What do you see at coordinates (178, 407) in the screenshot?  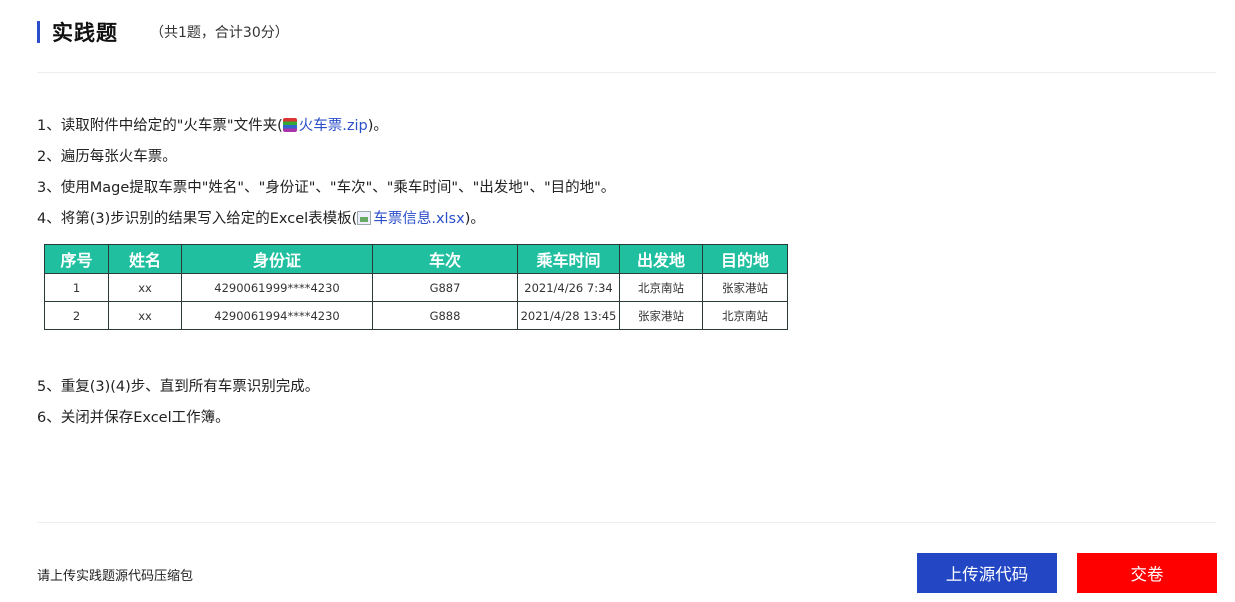 I see `instructions-part-2: 5、重复(3)(4)步、直到所有车票识别完成。 6、关闭并保存Excel工作簿。` at bounding box center [178, 407].